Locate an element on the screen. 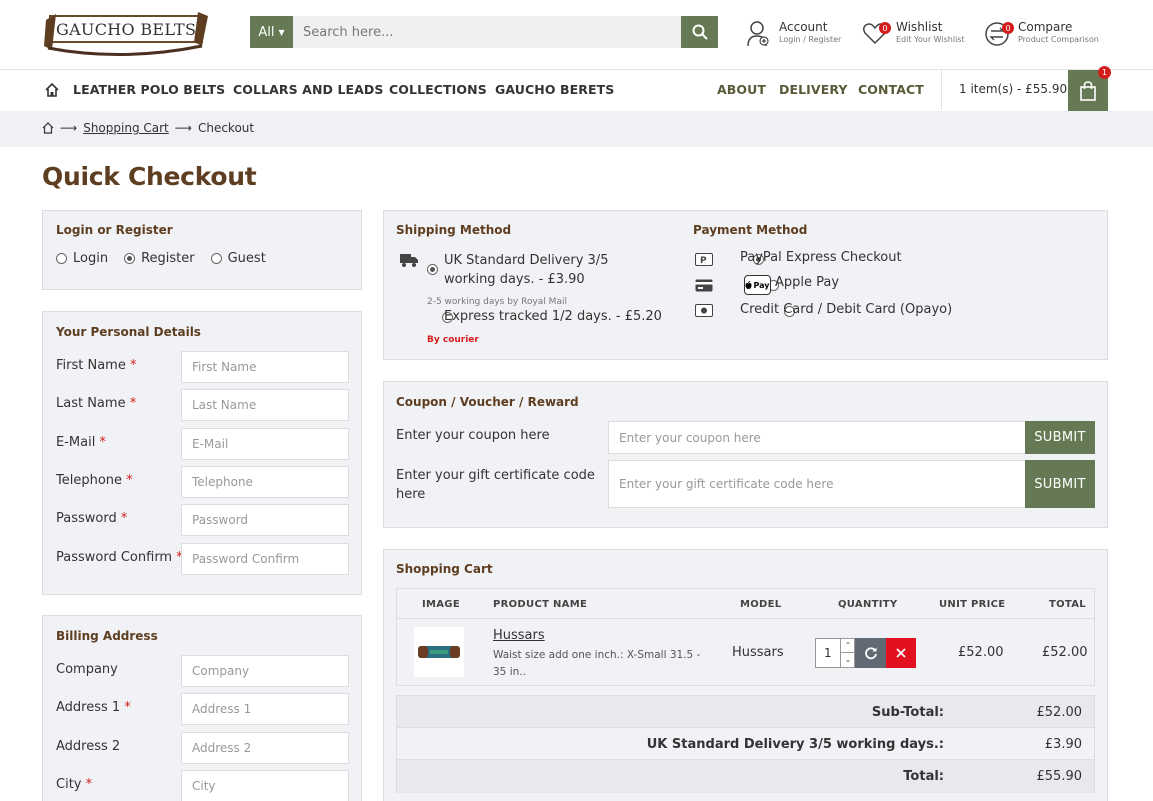  remove-item-button is located at coordinates (901, 653).